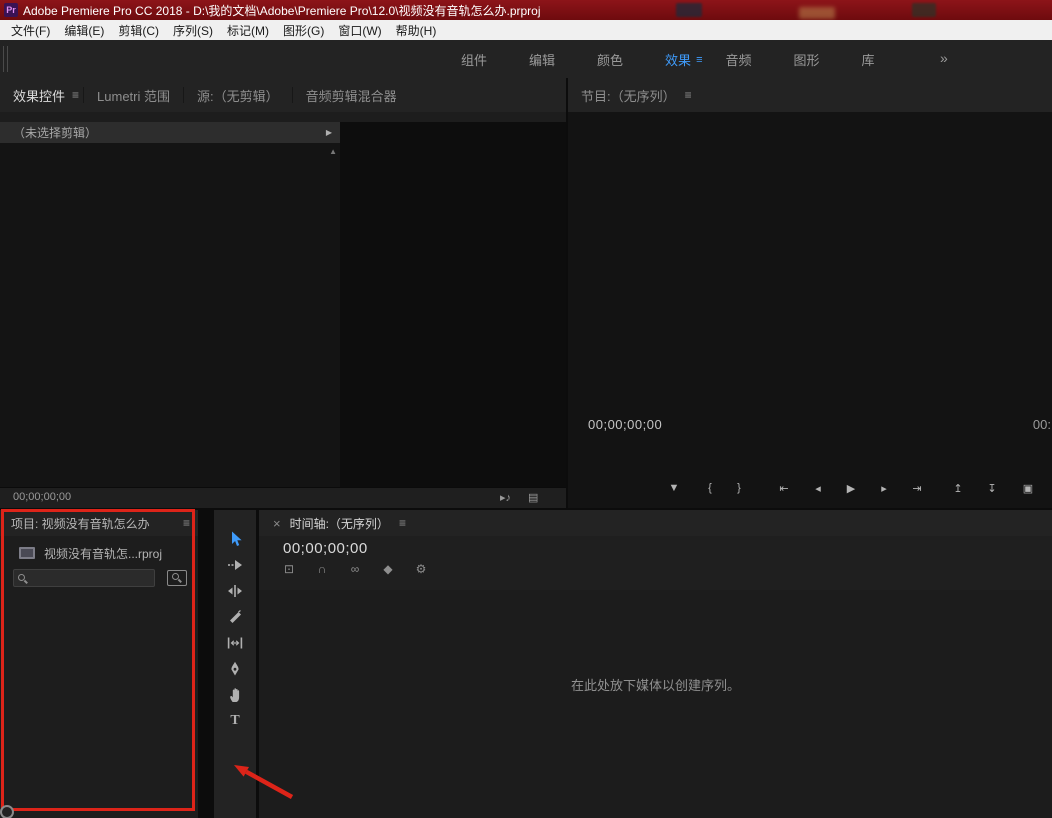 This screenshot has width=1052, height=818. What do you see at coordinates (810, 95) in the screenshot?
I see `program-panel-tabs: 节目:（无序列） ≡` at bounding box center [810, 95].